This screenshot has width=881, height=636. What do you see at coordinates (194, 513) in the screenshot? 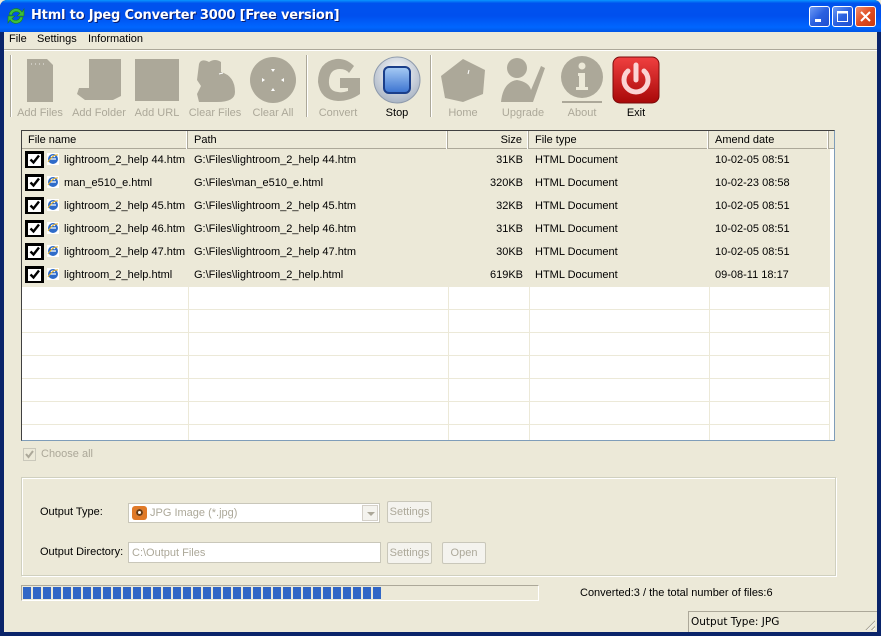
I see `output-type-value: JPG Image (*.jpg)` at bounding box center [194, 513].